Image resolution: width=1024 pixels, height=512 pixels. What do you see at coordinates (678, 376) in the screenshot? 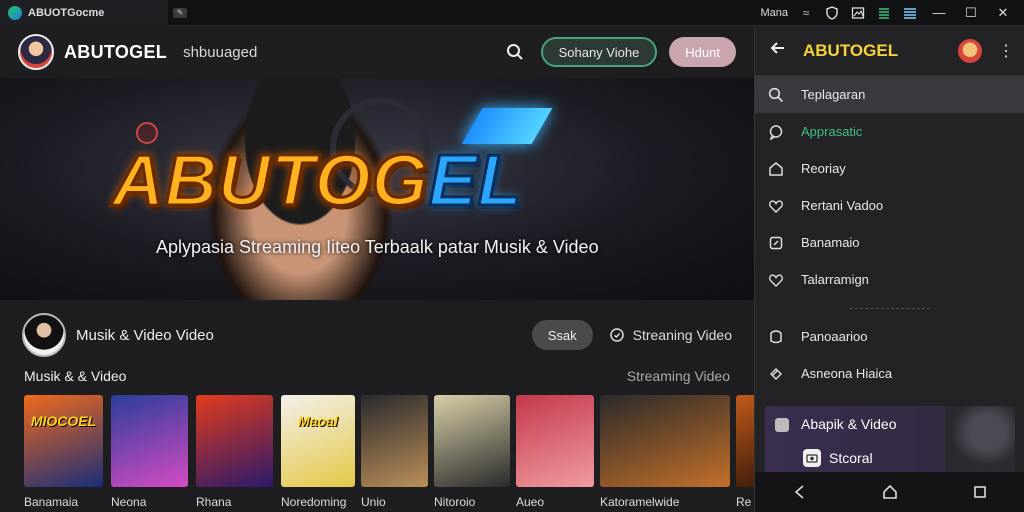
I see `row-right-label: Streaming Video` at bounding box center [678, 376].